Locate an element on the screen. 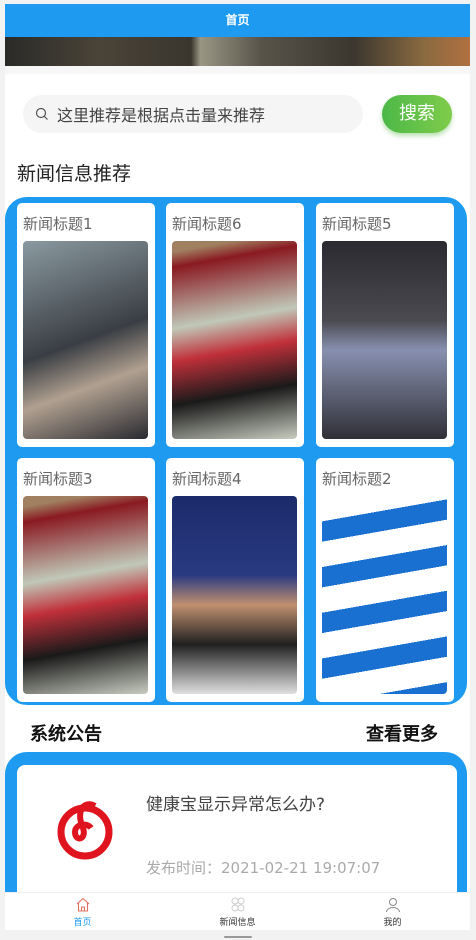 The height and width of the screenshot is (940, 476). news-title: 新闻标题4 is located at coordinates (207, 479).